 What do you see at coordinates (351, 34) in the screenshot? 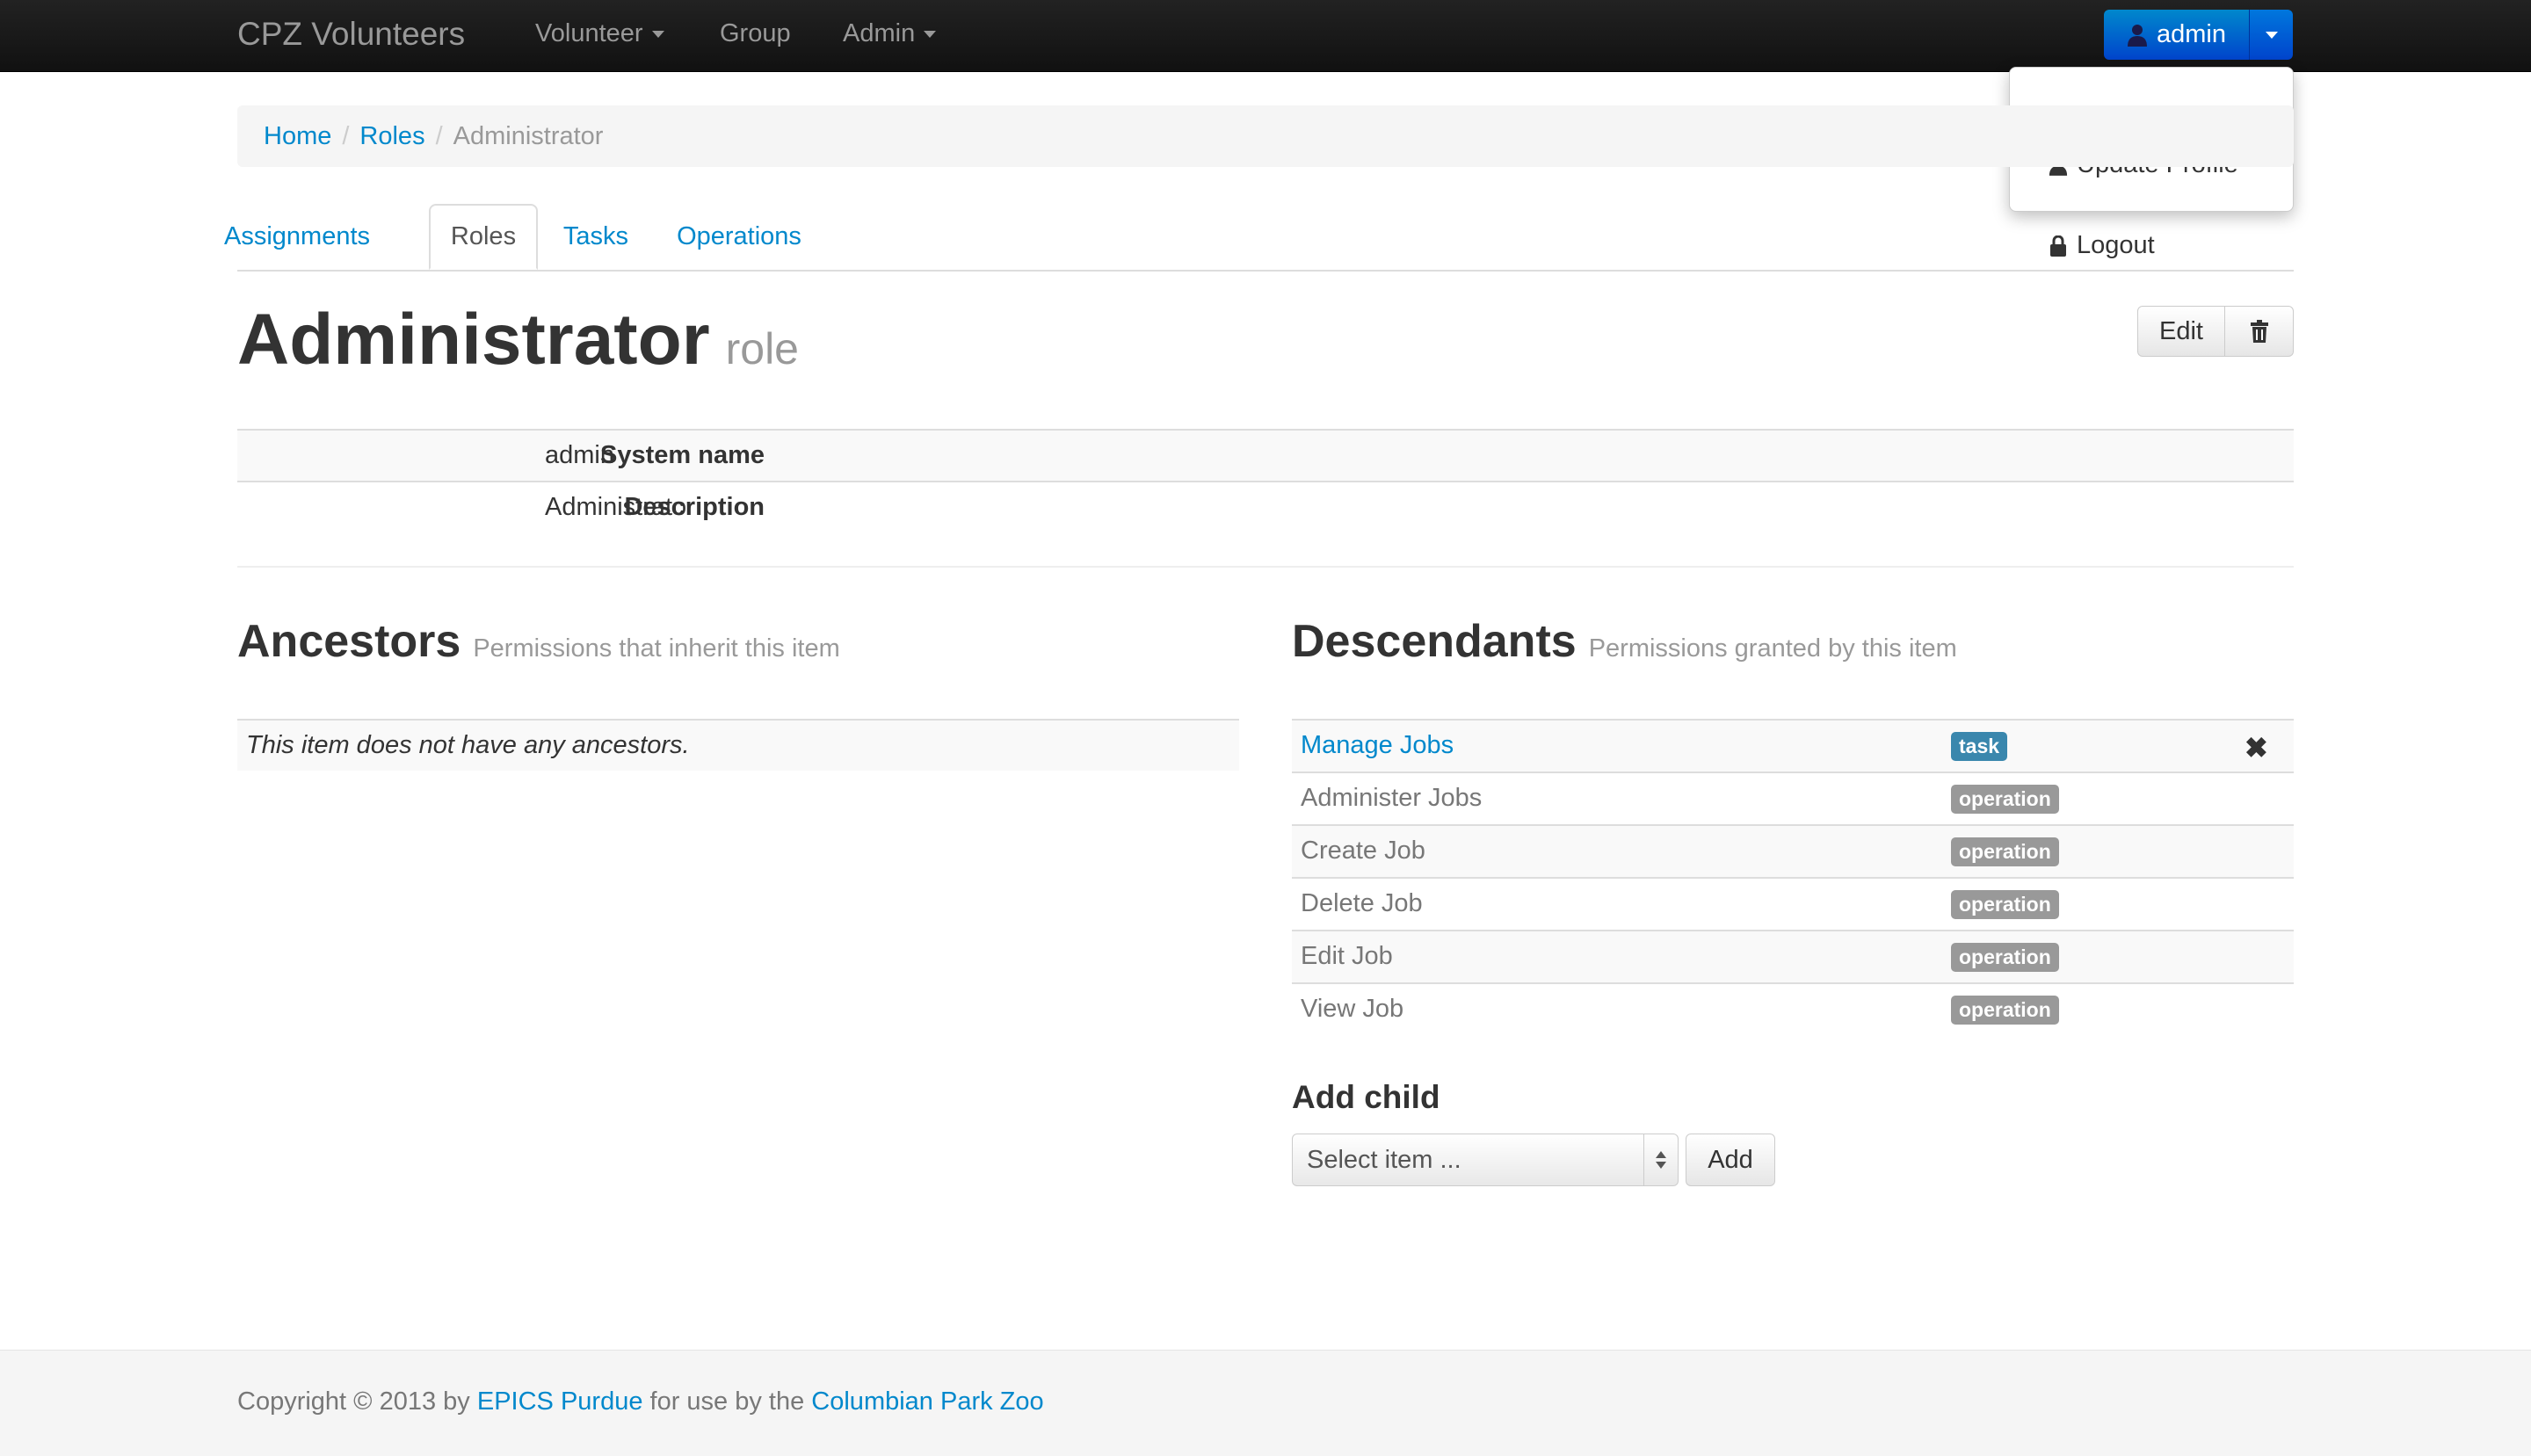
I see `brand-link: CPZ Volunteers` at bounding box center [351, 34].